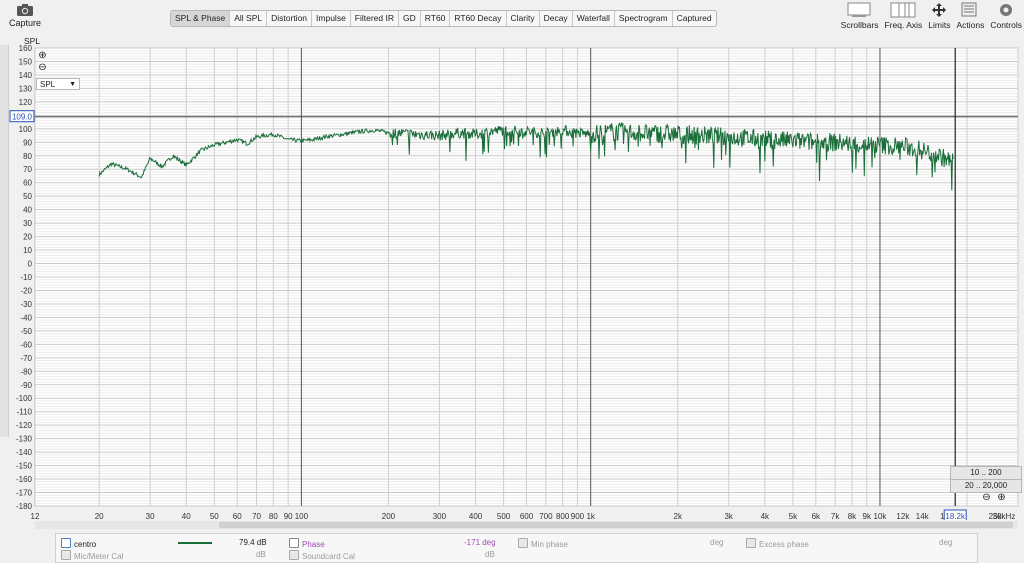 This screenshot has width=1024, height=563. Describe the element at coordinates (150, 516) in the screenshot. I see `x-tick-label: 30` at that location.